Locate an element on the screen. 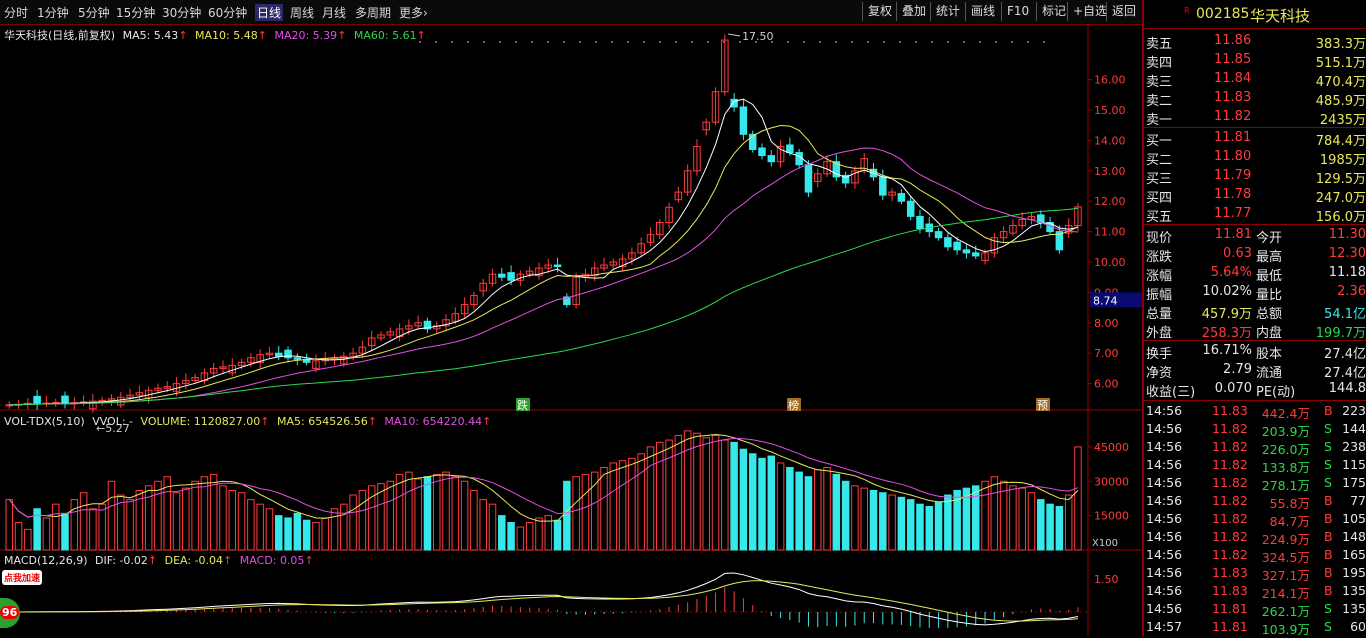 This screenshot has height=638, width=1366. stat-label: 涨跌 is located at coordinates (1159, 257).